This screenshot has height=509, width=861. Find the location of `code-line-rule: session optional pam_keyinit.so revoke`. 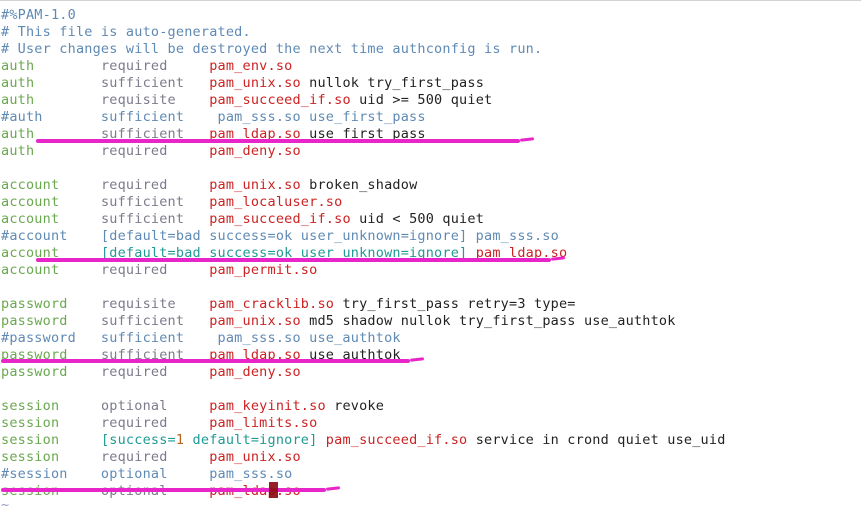

code-line-rule: session optional pam_keyinit.so revoke is located at coordinates (192, 406).